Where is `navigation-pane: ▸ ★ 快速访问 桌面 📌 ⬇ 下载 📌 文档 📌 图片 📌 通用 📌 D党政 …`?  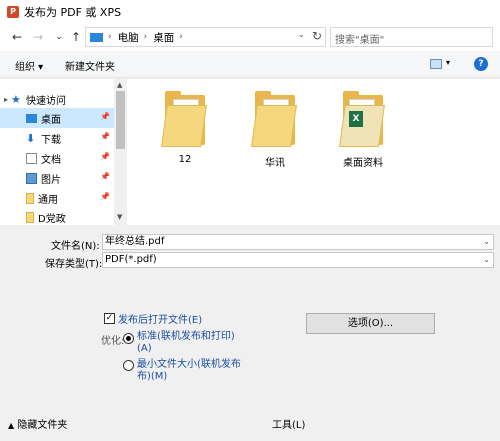
navigation-pane: ▸ ★ 快速访问 桌面 📌 ⬇ 下载 📌 文档 📌 图片 📌 通用 📌 D党政 … is located at coordinates (63, 152).